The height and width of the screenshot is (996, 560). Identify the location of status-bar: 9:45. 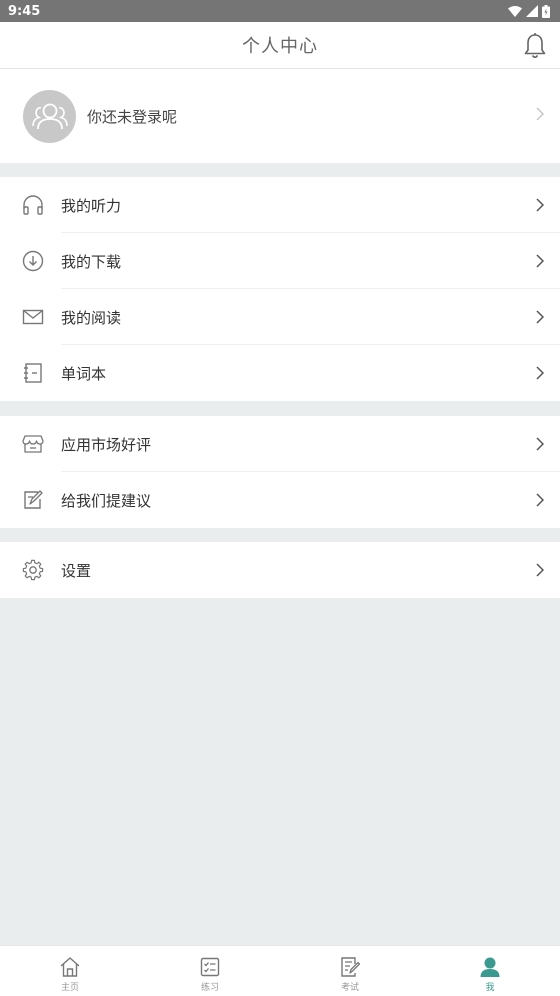
(280, 11).